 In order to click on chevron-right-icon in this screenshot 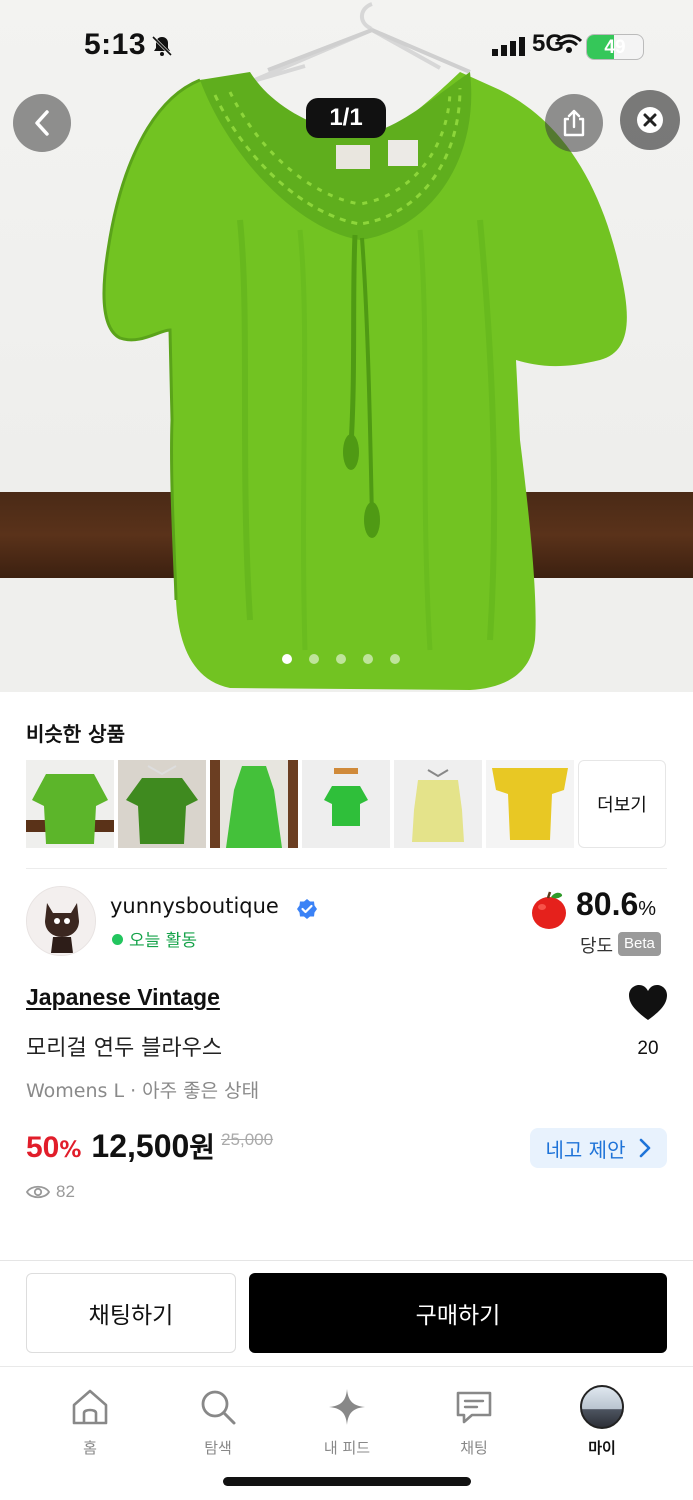, I will do `click(645, 1148)`.